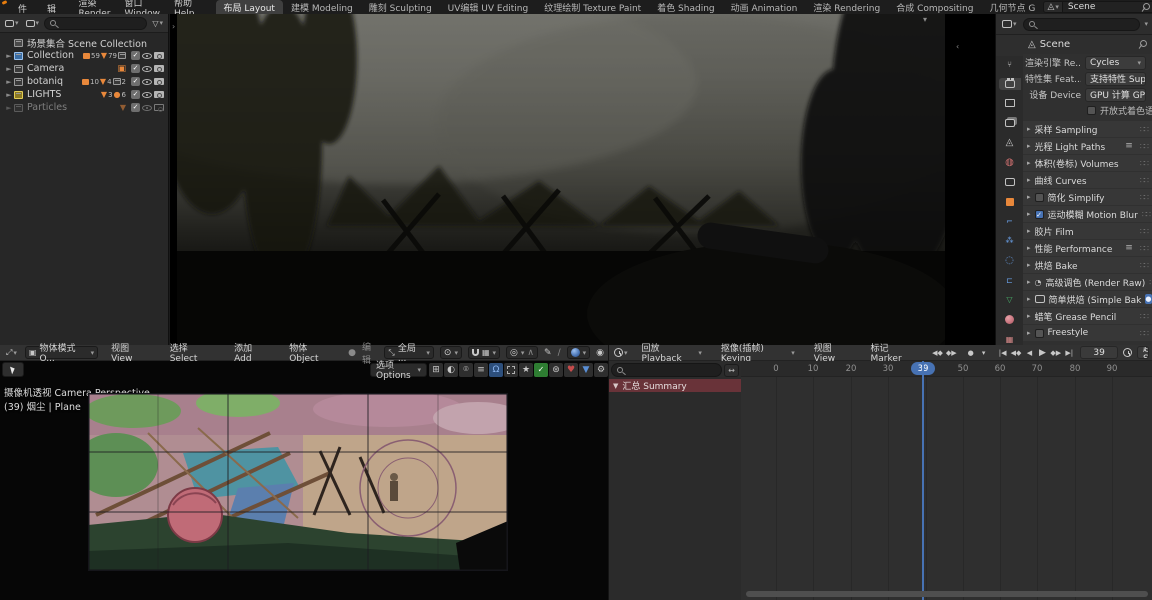  What do you see at coordinates (96, 23) in the screenshot?
I see `outliner-search-input` at bounding box center [96, 23].